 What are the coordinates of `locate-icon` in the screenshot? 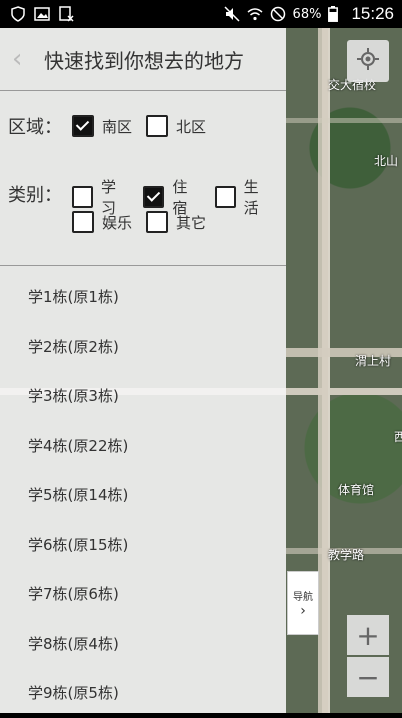 It's located at (368, 61).